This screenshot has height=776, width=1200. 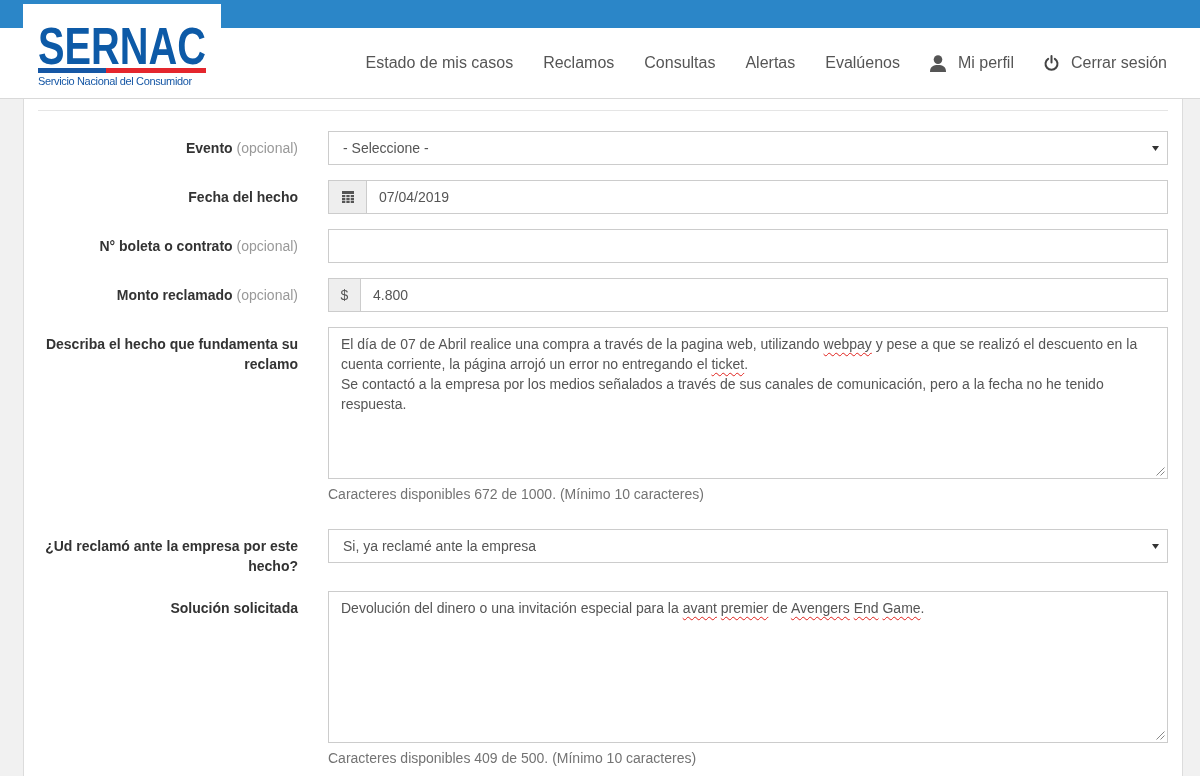 I want to click on amount-input: 4.800, so click(x=764, y=295).